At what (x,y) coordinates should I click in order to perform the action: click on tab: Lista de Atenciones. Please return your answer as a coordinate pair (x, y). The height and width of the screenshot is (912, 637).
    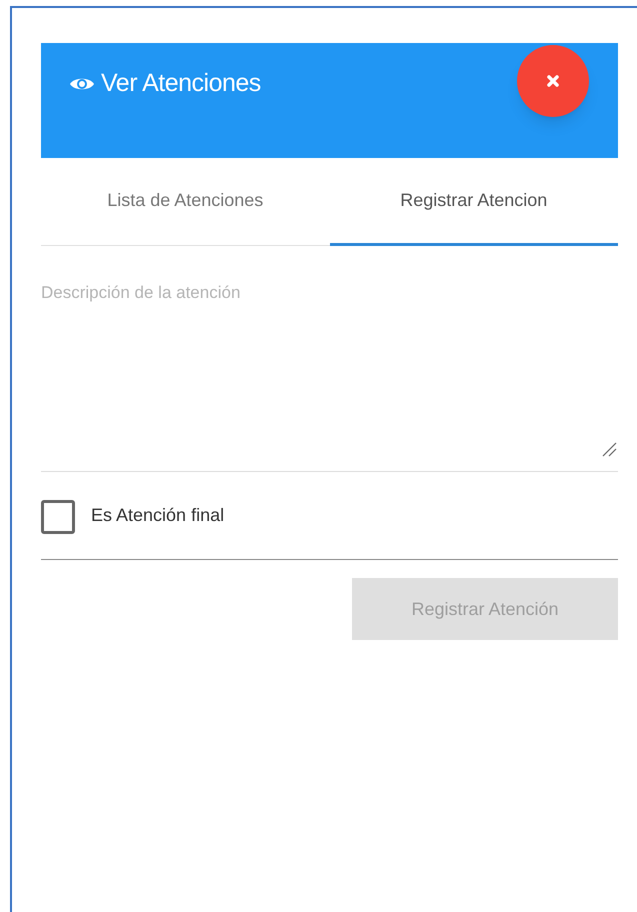
    Looking at the image, I should click on (185, 202).